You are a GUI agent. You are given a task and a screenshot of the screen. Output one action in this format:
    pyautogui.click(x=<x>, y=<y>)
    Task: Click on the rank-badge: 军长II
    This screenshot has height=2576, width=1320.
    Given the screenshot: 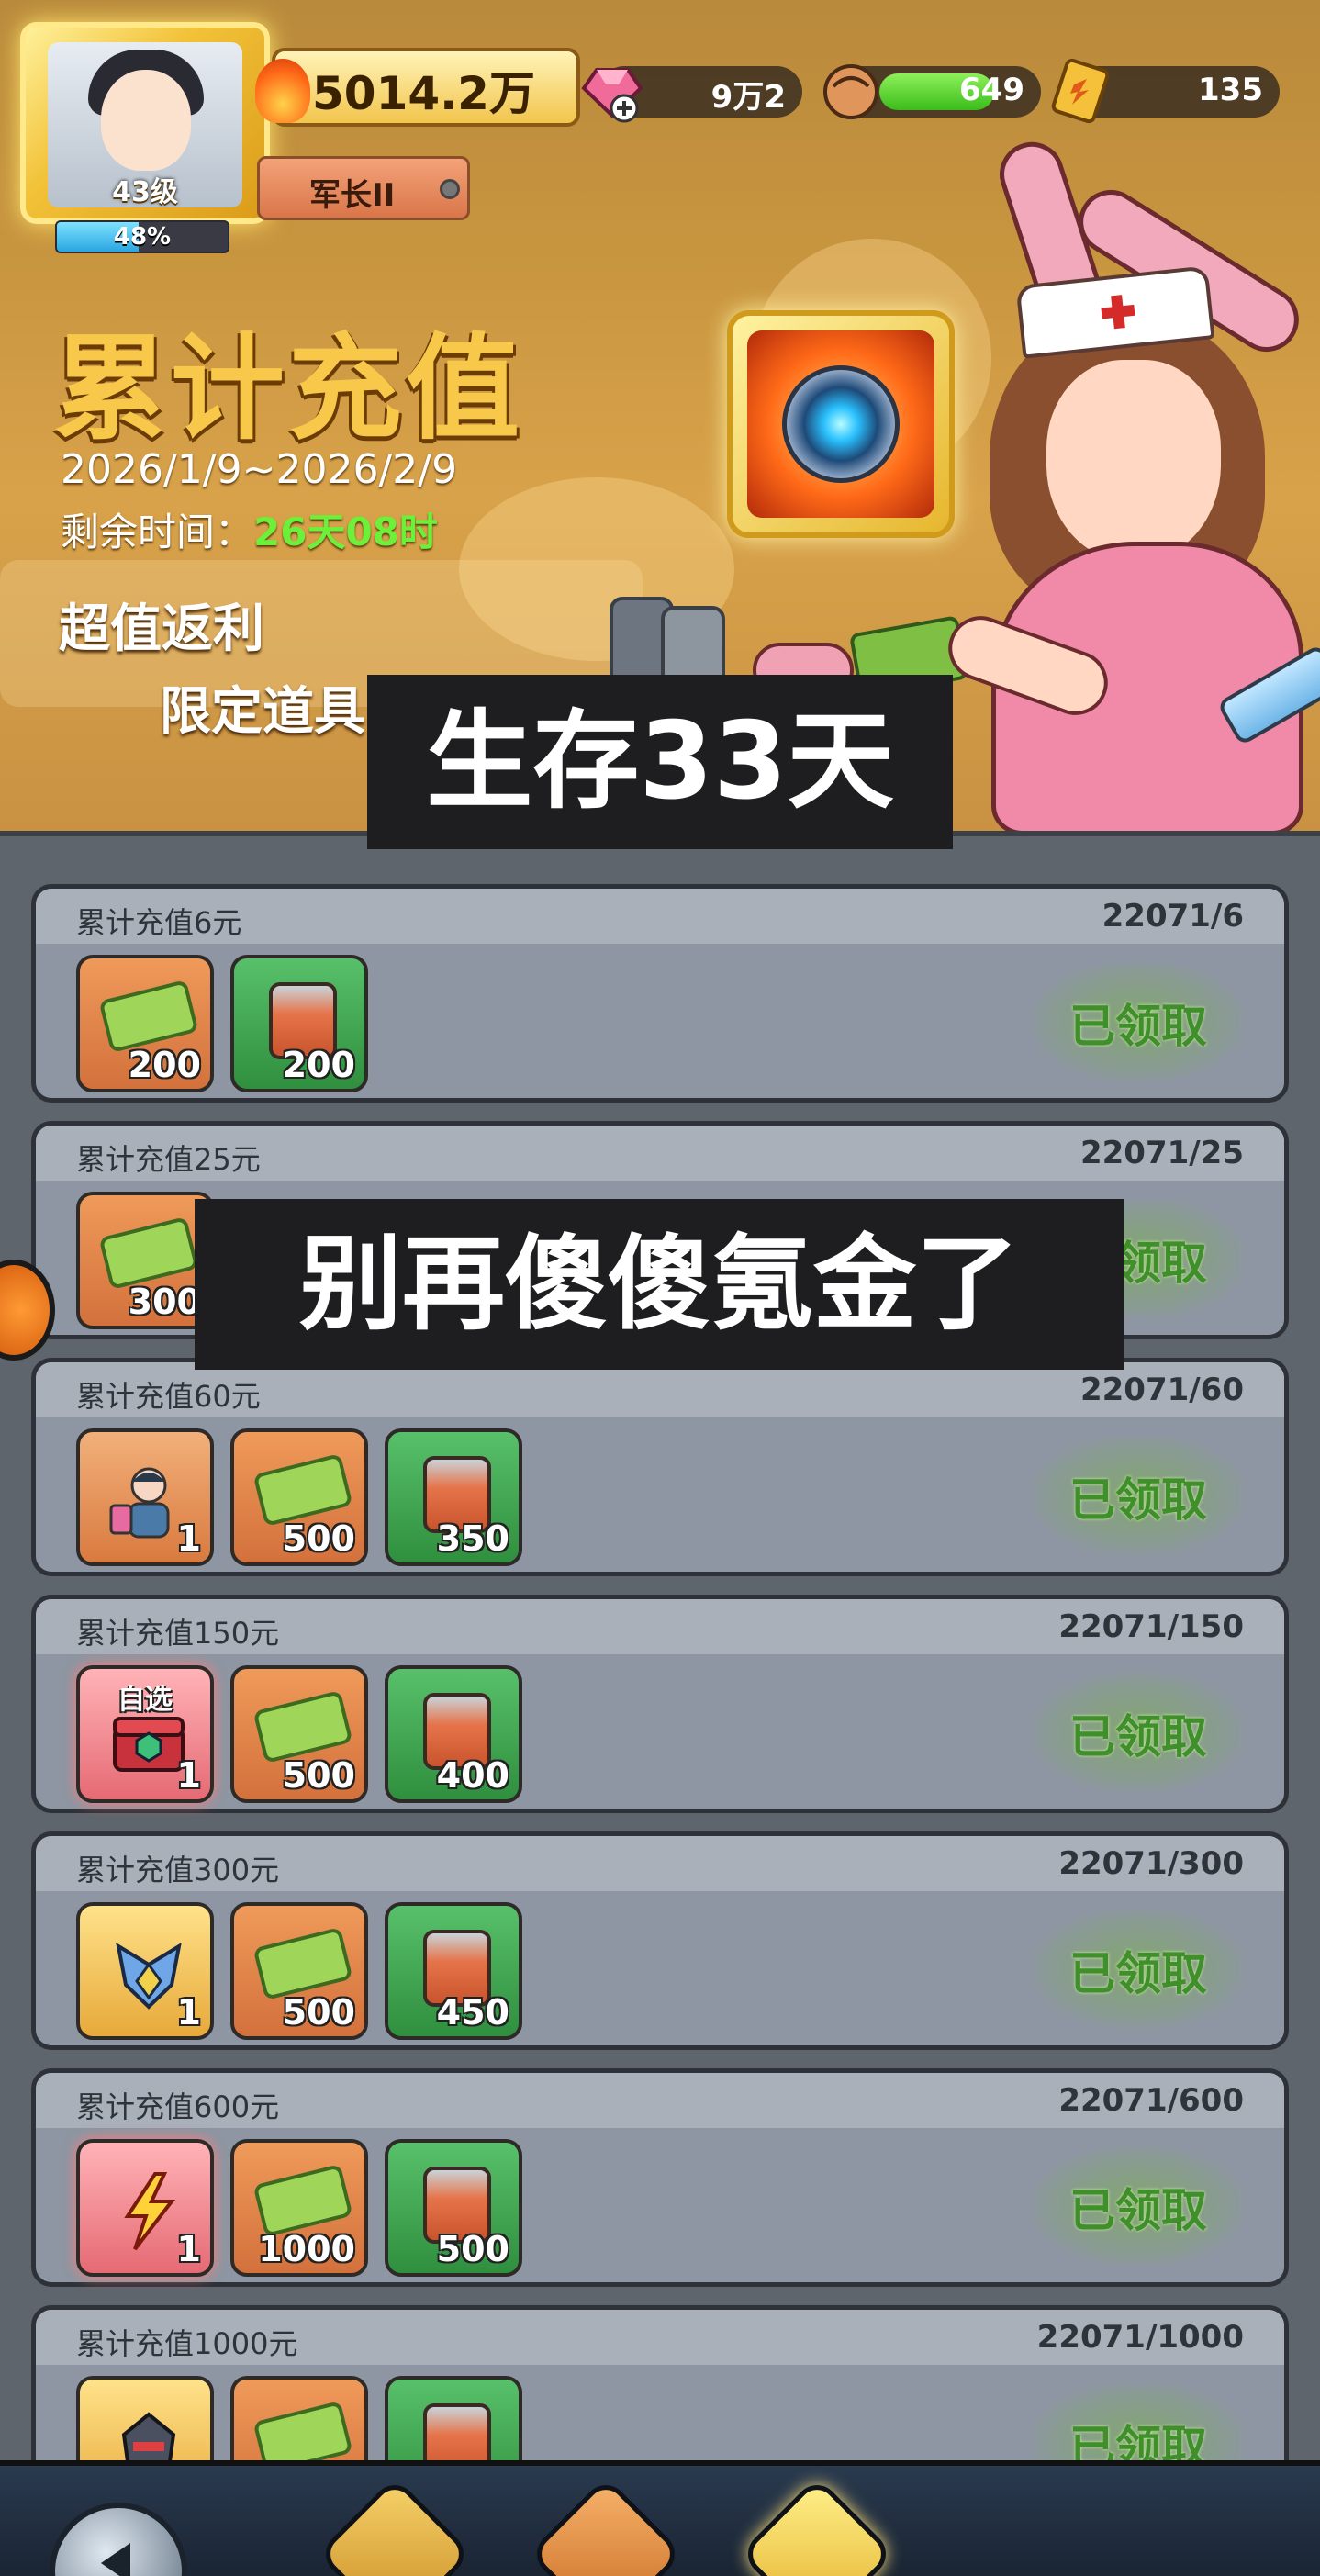 What is the action you would take?
    pyautogui.click(x=363, y=188)
    